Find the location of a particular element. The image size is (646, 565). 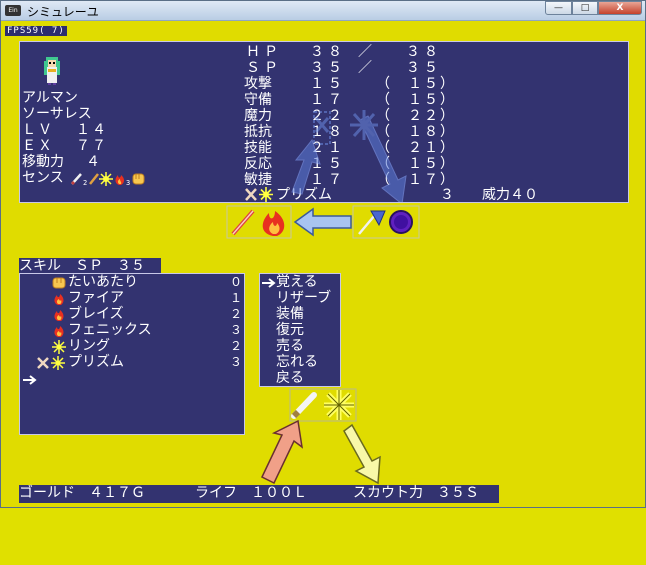

svg-text: 2 is located at coordinates (85, 182).